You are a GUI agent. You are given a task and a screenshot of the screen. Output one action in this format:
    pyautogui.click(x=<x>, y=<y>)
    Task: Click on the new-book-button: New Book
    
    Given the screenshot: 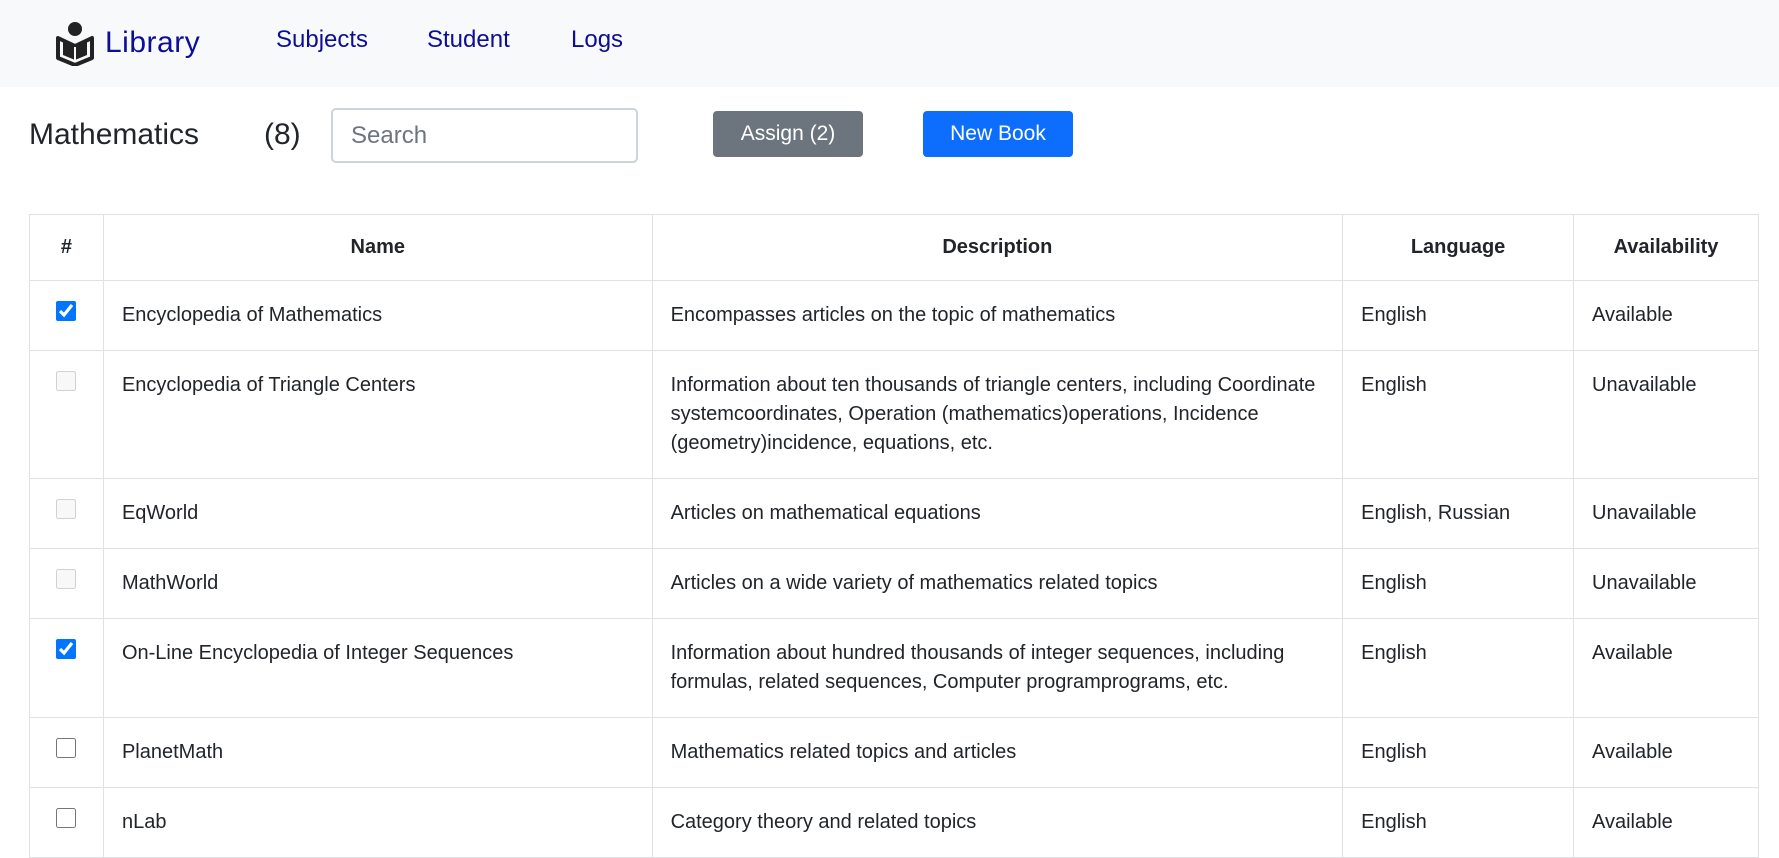 What is the action you would take?
    pyautogui.click(x=998, y=134)
    